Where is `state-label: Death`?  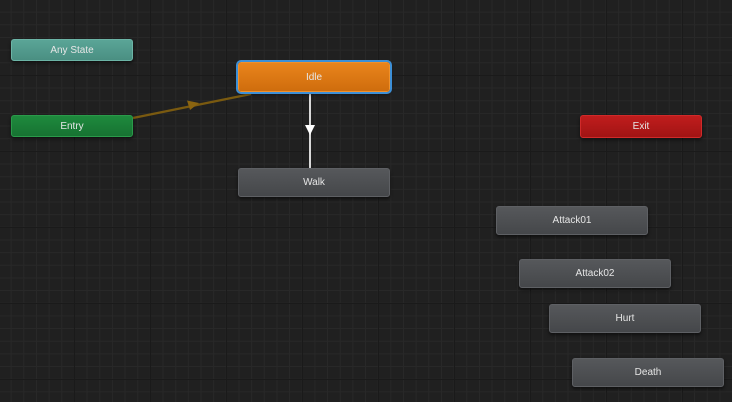 state-label: Death is located at coordinates (648, 372).